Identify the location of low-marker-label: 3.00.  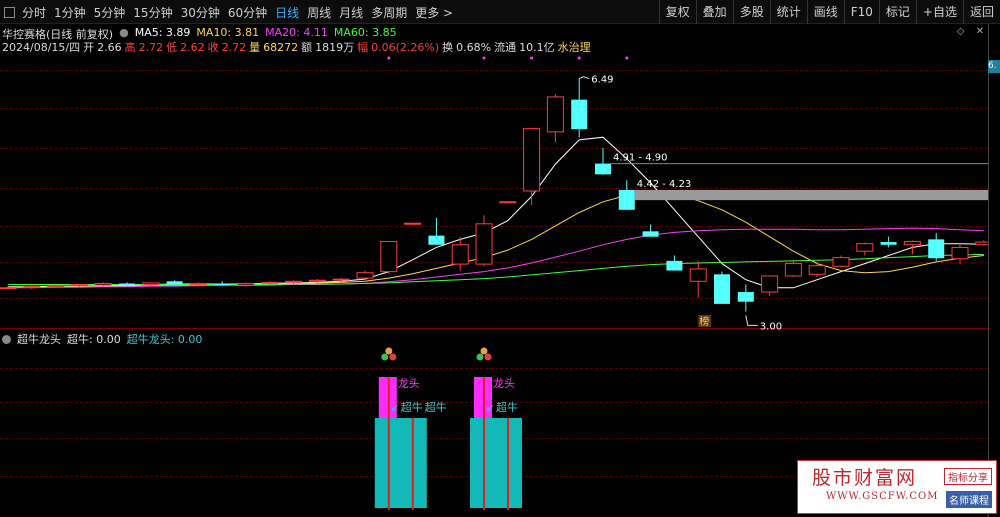
(771, 326).